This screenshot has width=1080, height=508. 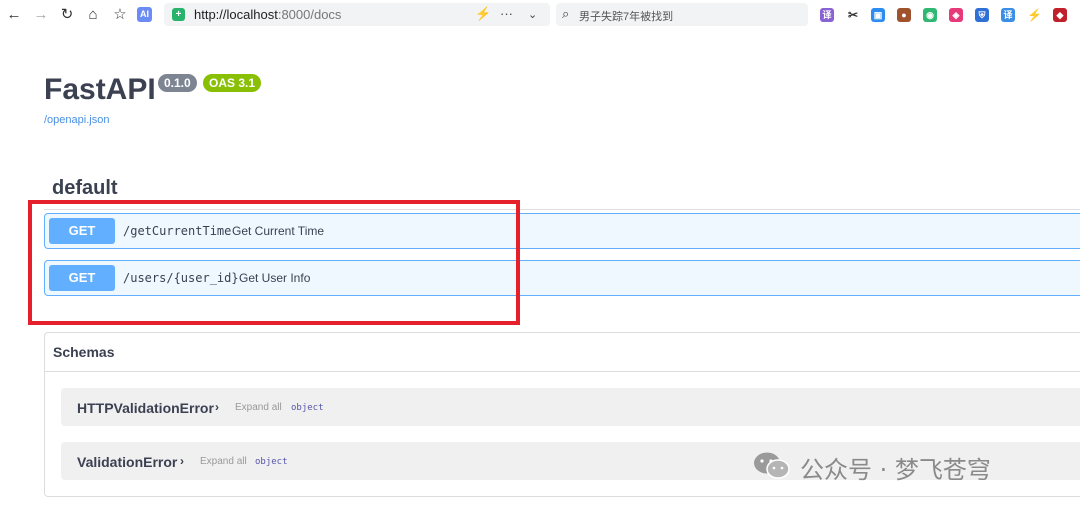 What do you see at coordinates (878, 15) in the screenshot?
I see `copy-extension-icon: ▣` at bounding box center [878, 15].